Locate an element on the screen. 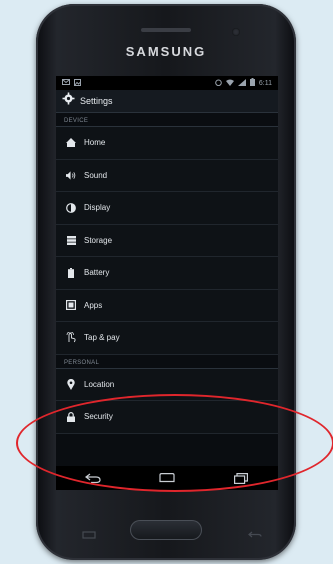 Image resolution: width=333 pixels, height=564 pixels. settings-item-apps: Apps is located at coordinates (167, 305).